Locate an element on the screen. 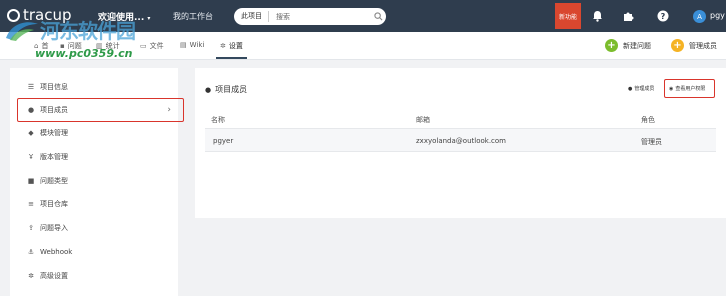 The image size is (726, 296). database-icon: ≡ is located at coordinates (31, 204).